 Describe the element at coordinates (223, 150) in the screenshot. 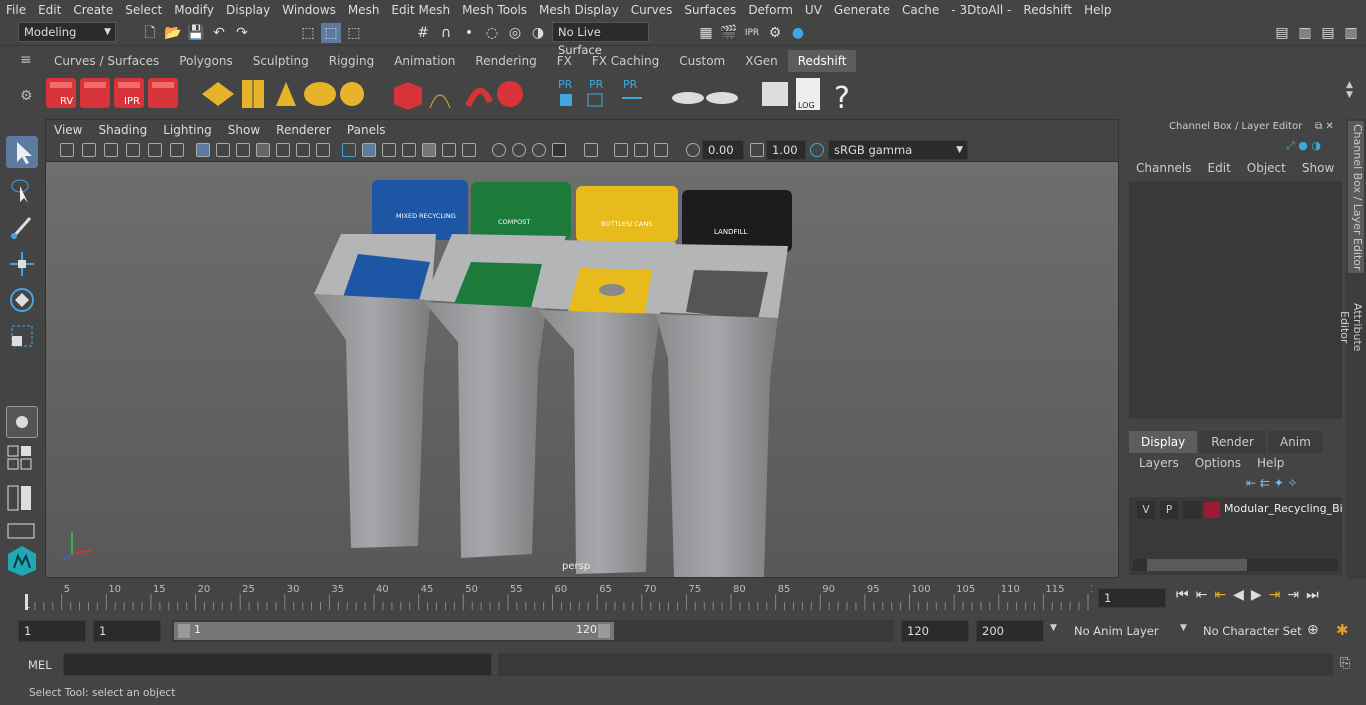

I see `film-gate-icon` at that location.